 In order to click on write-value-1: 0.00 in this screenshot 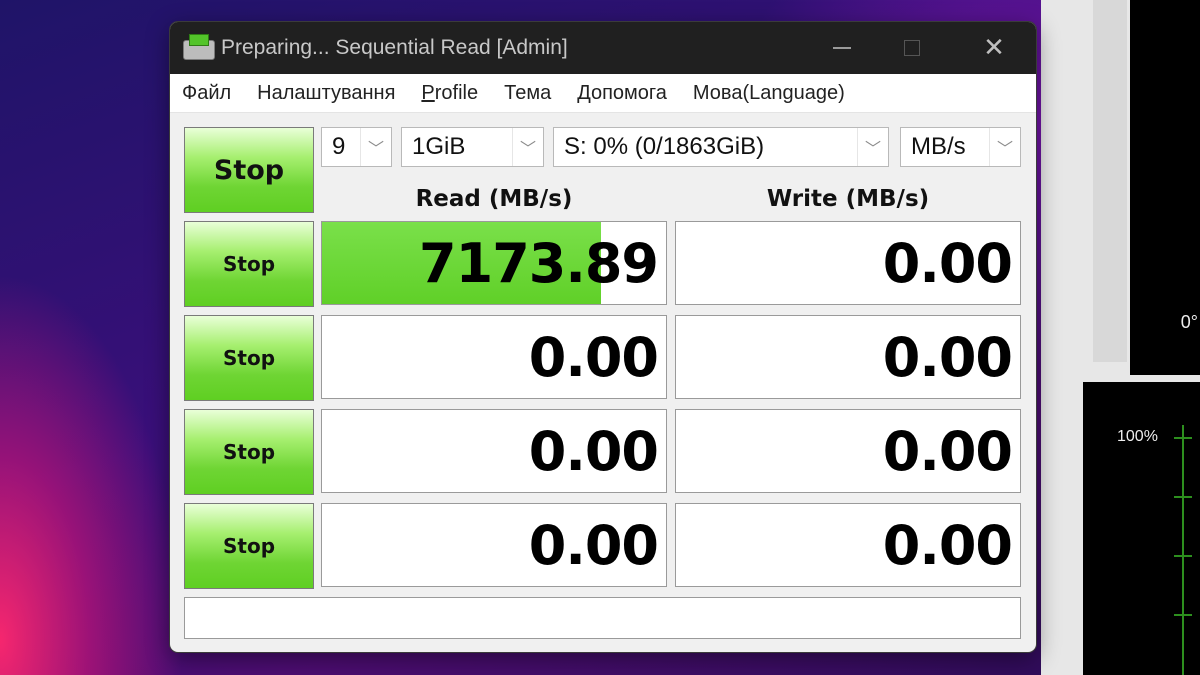, I will do `click(947, 263)`.